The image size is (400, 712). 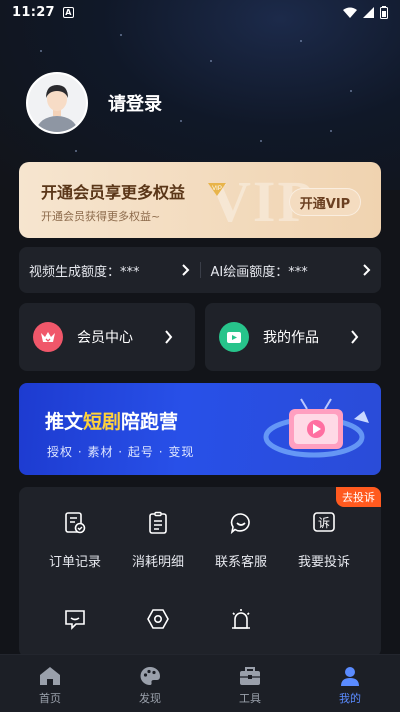 What do you see at coordinates (241, 539) in the screenshot?
I see `menu-item-customer-service: 联系客服` at bounding box center [241, 539].